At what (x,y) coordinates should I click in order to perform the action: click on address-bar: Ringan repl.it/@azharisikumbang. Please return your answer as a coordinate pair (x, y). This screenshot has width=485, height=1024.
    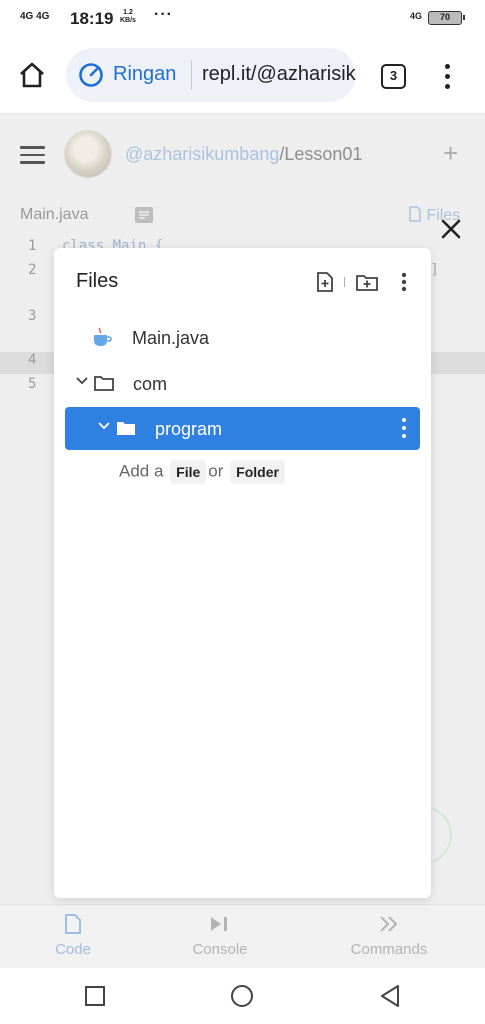
    Looking at the image, I should click on (211, 75).